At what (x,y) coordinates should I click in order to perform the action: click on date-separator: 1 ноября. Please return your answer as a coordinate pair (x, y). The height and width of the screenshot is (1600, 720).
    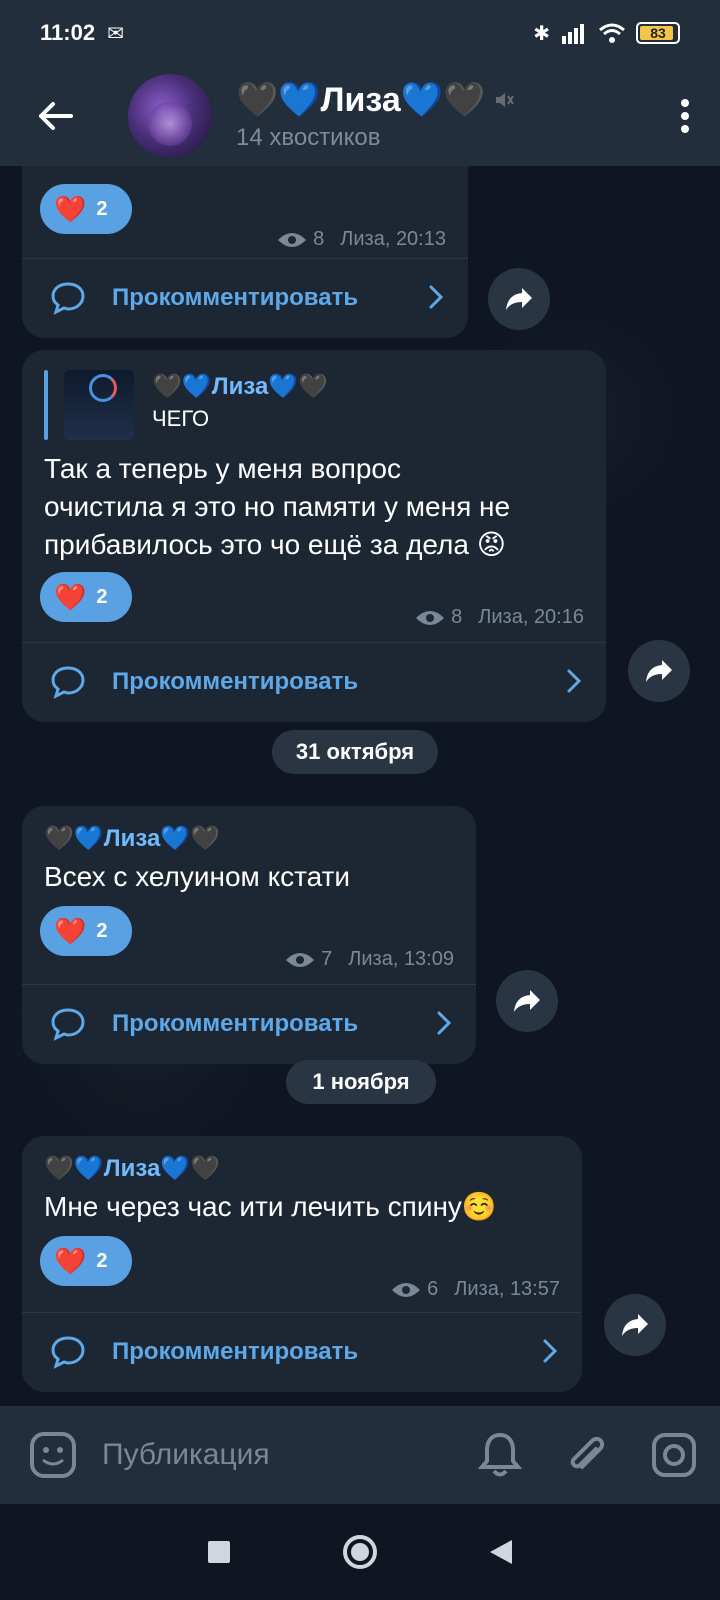
    Looking at the image, I should click on (361, 1082).